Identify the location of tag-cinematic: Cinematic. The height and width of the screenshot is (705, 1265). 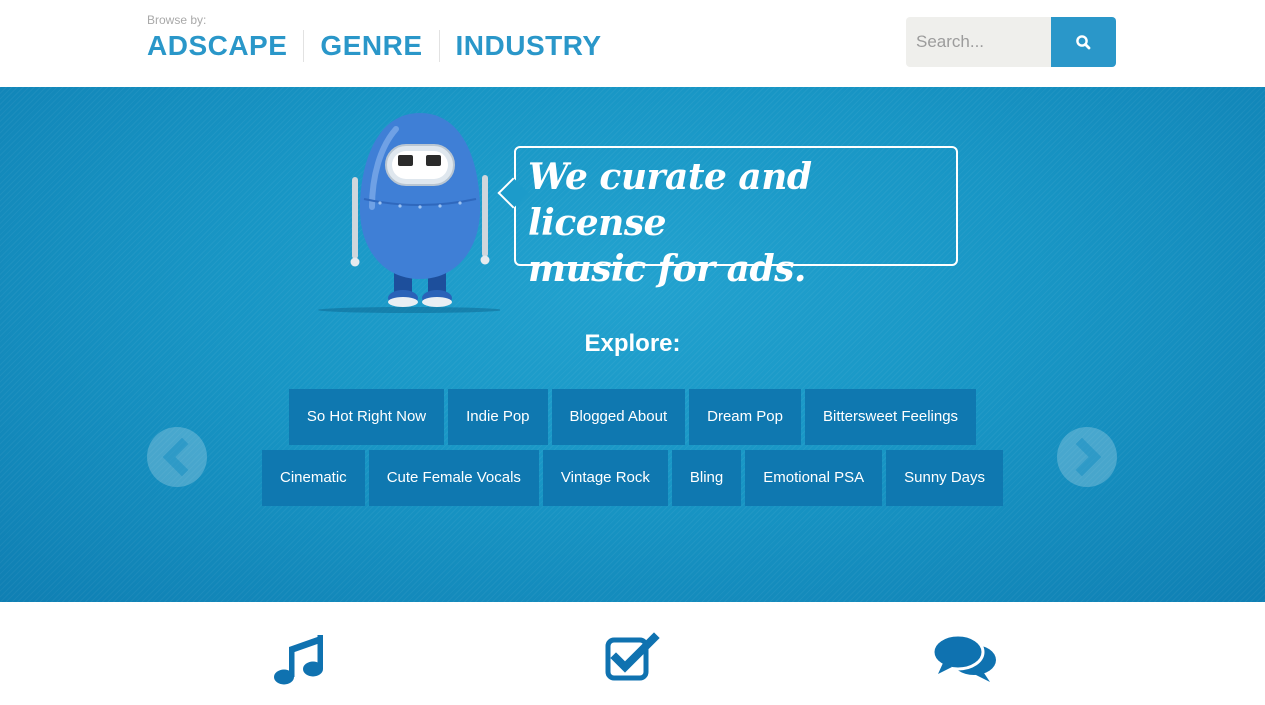
(313, 478).